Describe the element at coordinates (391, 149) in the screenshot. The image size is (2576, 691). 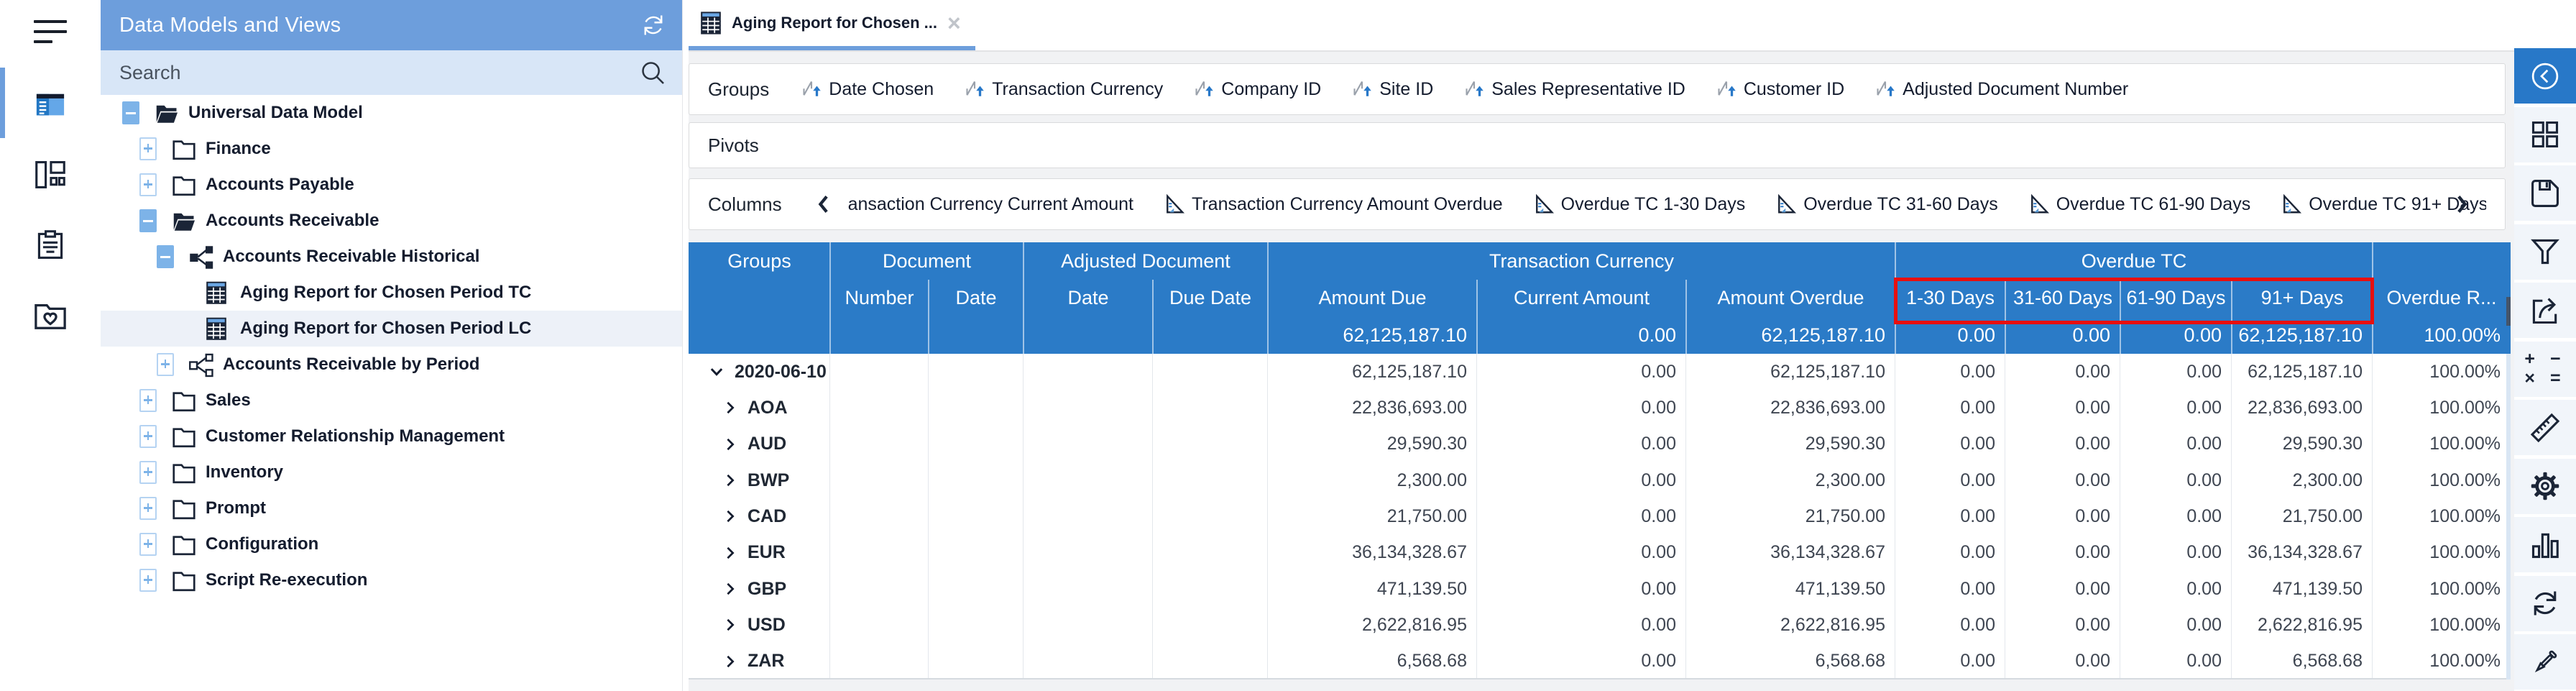
I see `tree-item: Finance` at that location.